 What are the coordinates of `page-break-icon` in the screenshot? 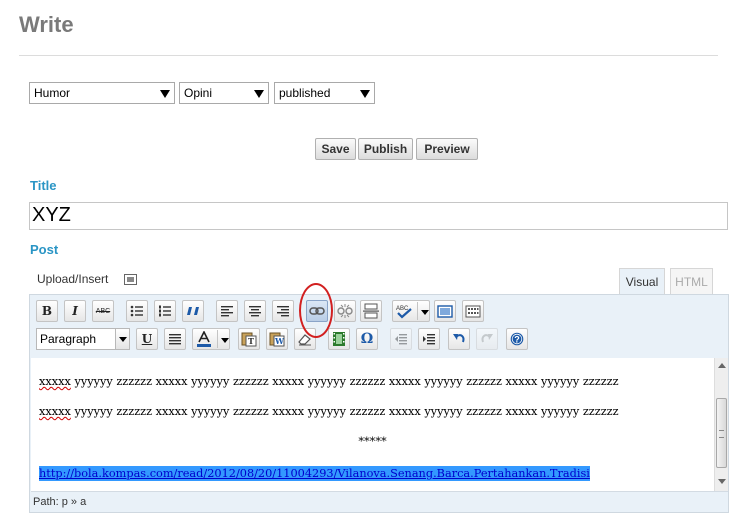 It's located at (371, 311).